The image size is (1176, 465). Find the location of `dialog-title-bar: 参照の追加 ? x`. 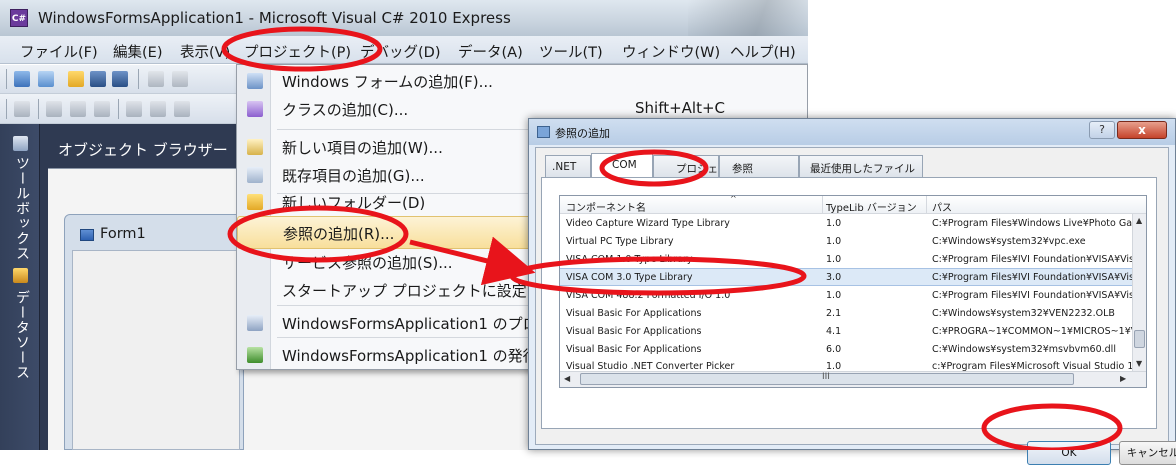

dialog-title-bar: 参照の追加 ? x is located at coordinates (852, 132).